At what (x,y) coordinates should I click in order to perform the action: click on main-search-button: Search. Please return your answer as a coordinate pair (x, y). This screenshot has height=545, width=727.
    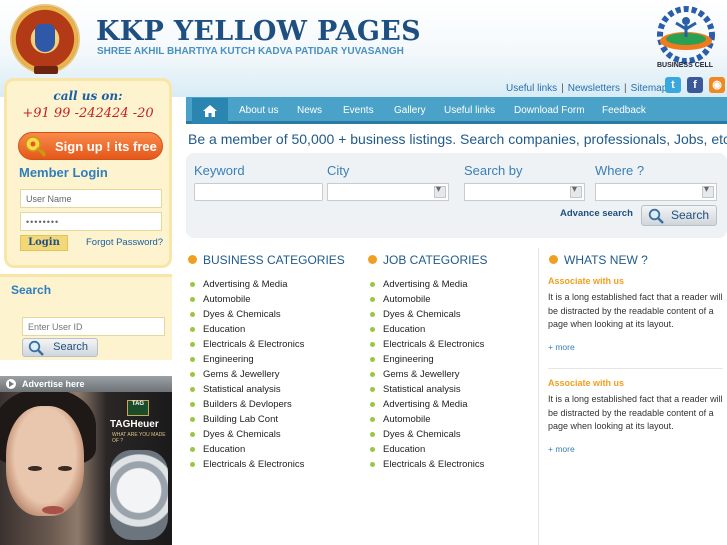
    Looking at the image, I should click on (679, 215).